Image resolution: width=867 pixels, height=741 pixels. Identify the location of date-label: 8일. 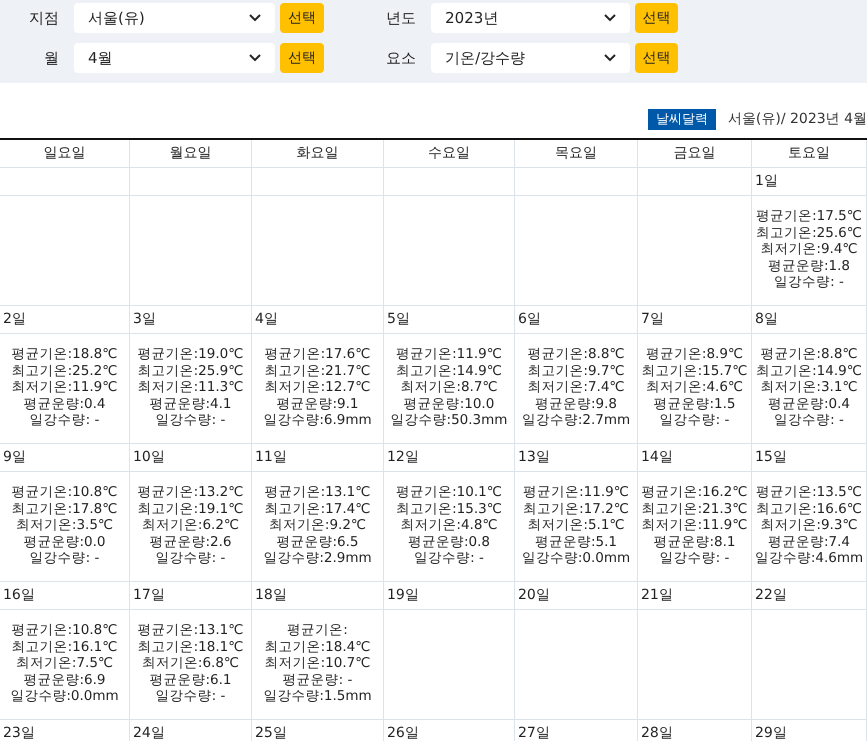
(766, 319).